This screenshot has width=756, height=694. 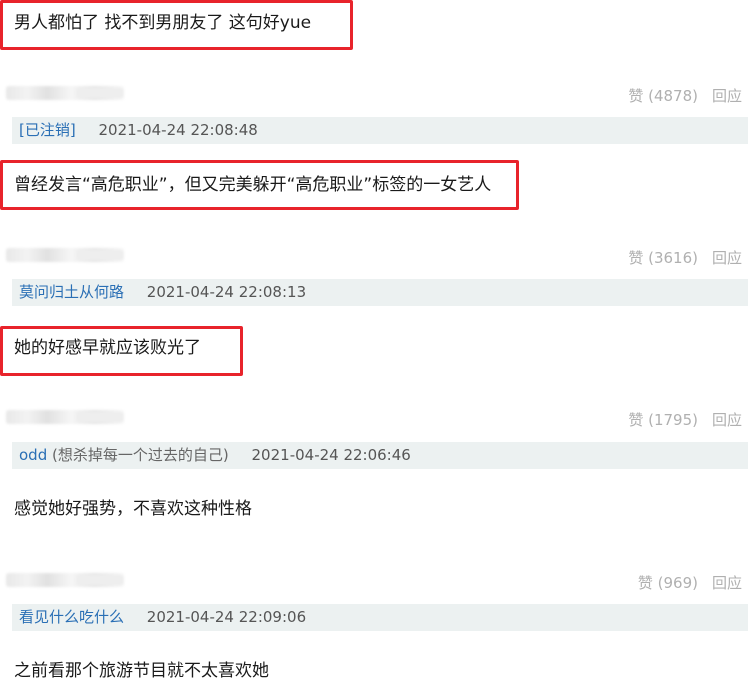 I want to click on comment-quote: 之前看那个旅游节目就不太喜欢她, so click(x=141, y=671).